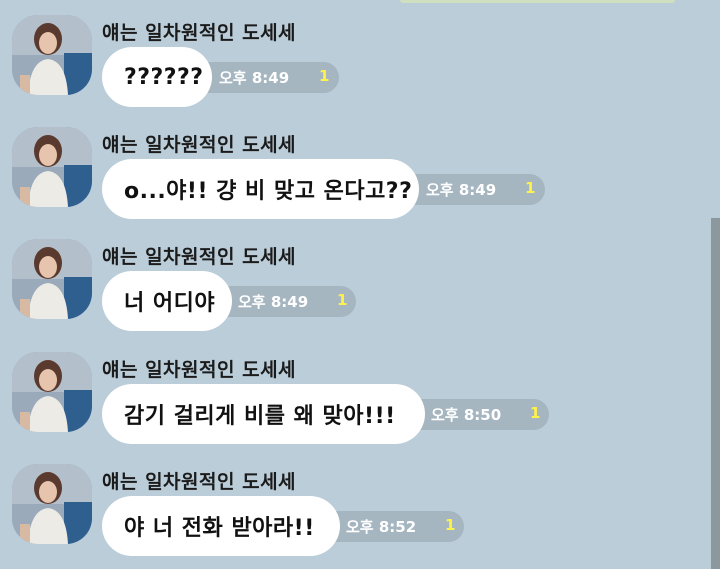  I want to click on message-bubble: 감기 걸리게 비를 왜 맞아!!!, so click(263, 414).